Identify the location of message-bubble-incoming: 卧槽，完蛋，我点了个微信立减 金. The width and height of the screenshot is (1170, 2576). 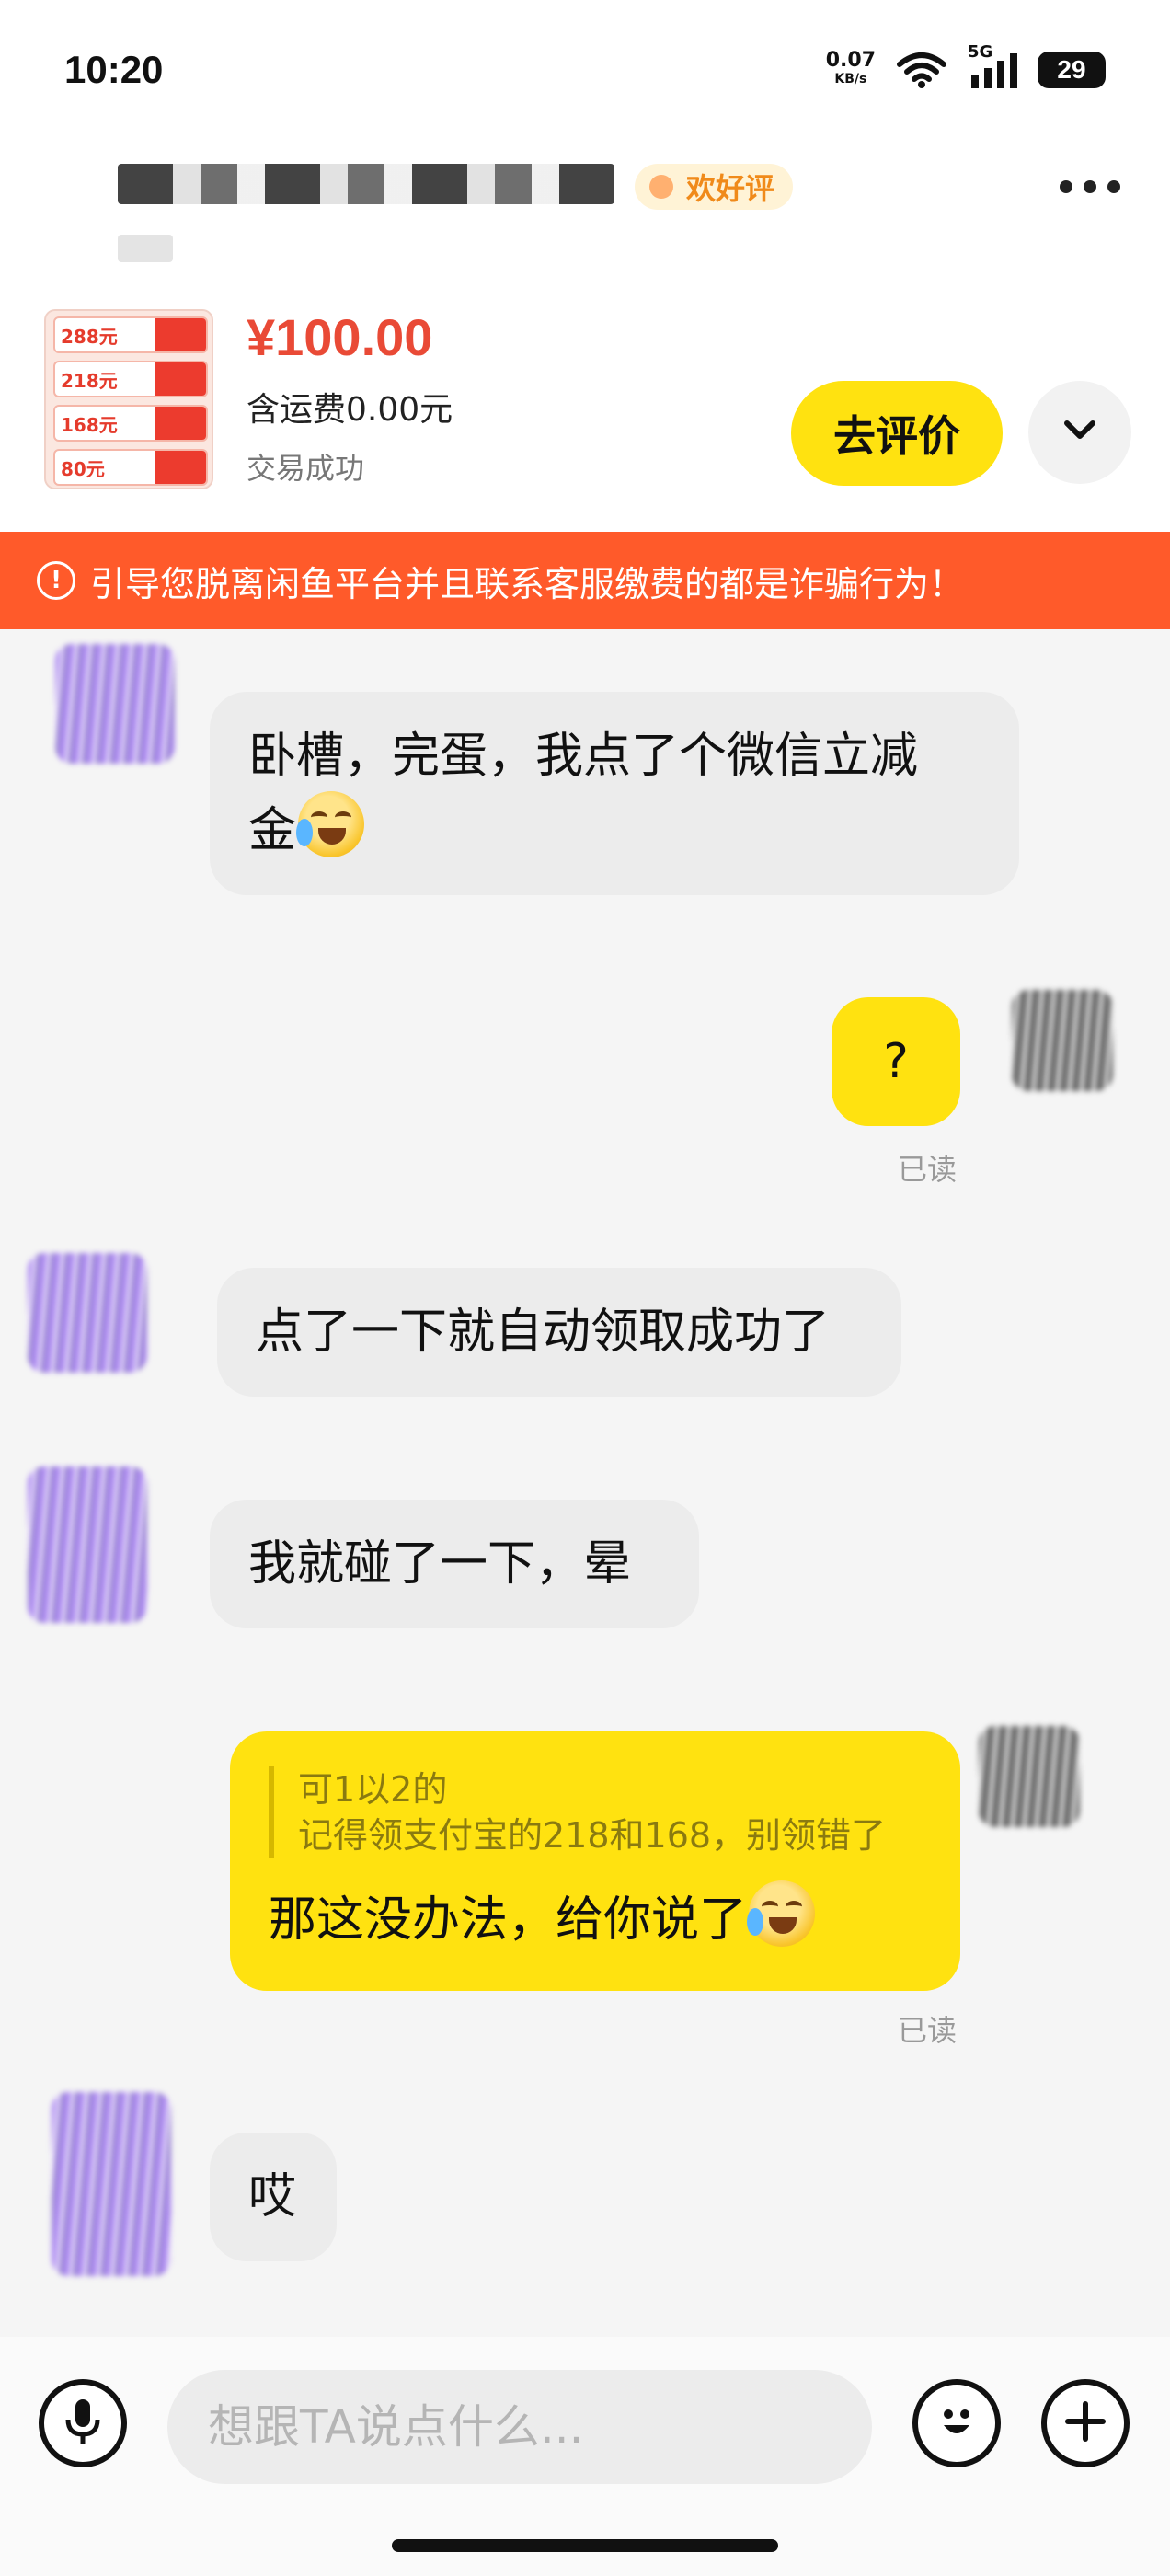
(614, 793).